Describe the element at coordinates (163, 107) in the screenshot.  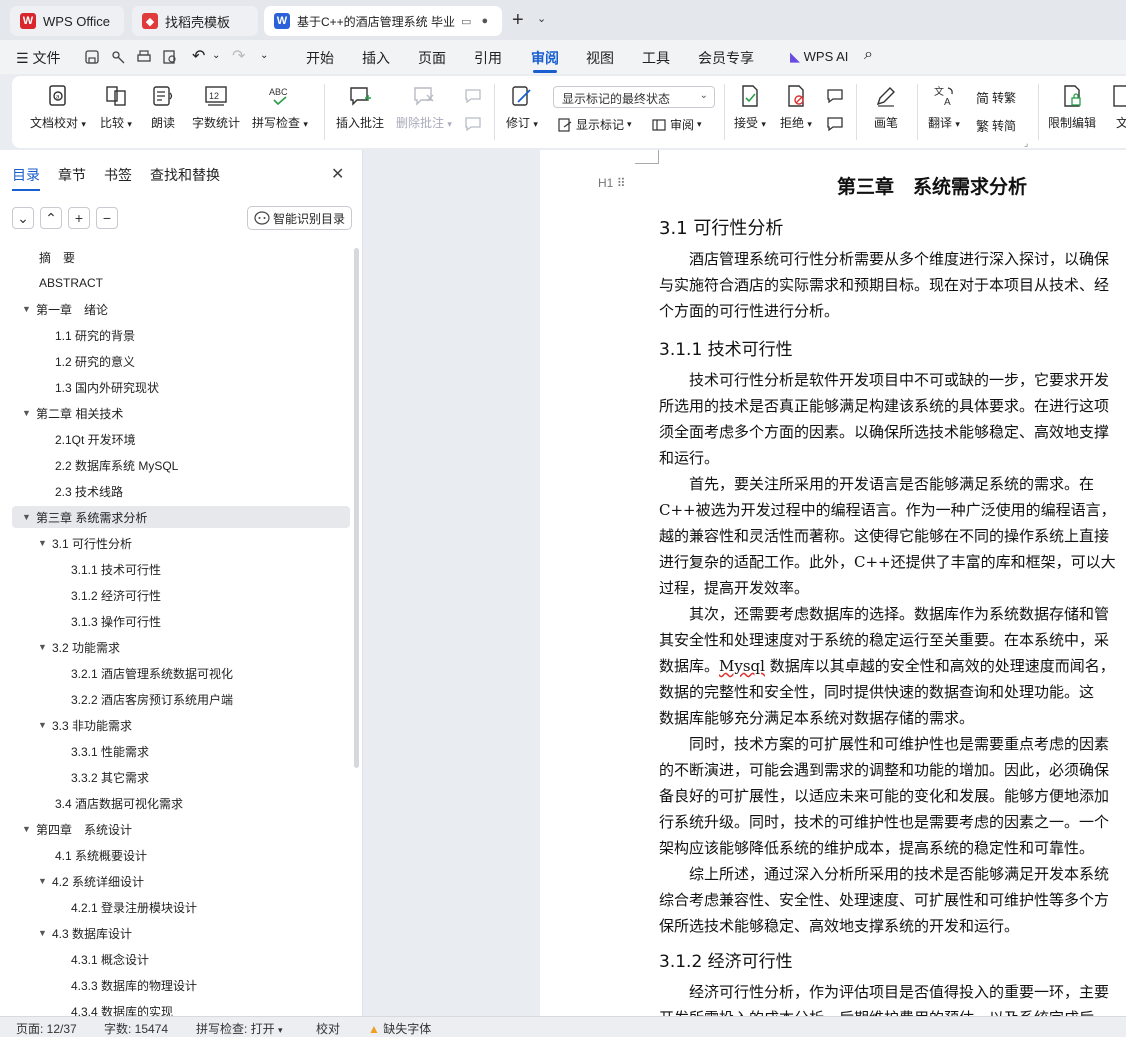
I see `read-aloud-button: 朗读` at that location.